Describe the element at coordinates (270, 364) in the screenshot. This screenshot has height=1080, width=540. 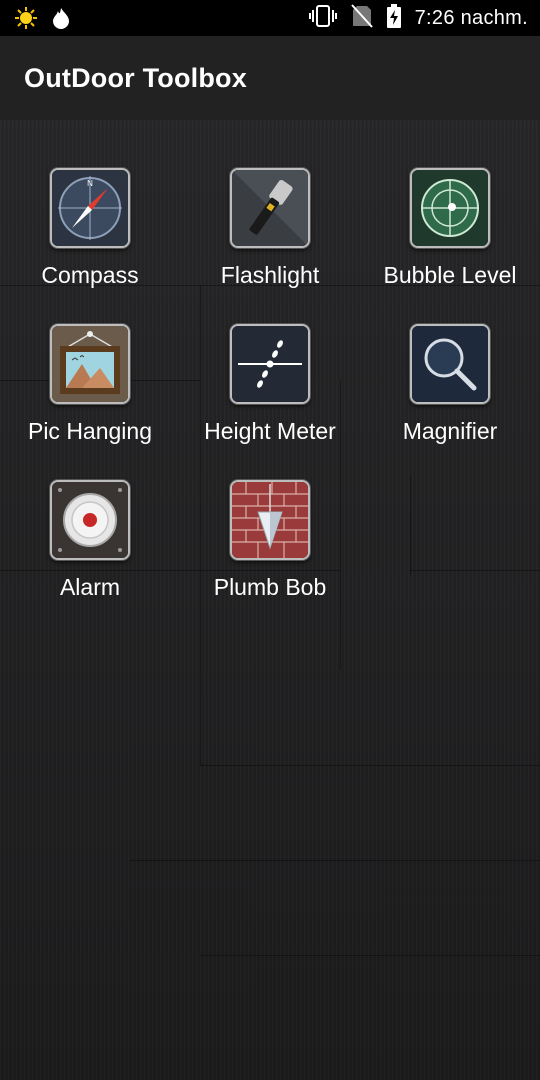
I see `height-meter-icon` at that location.